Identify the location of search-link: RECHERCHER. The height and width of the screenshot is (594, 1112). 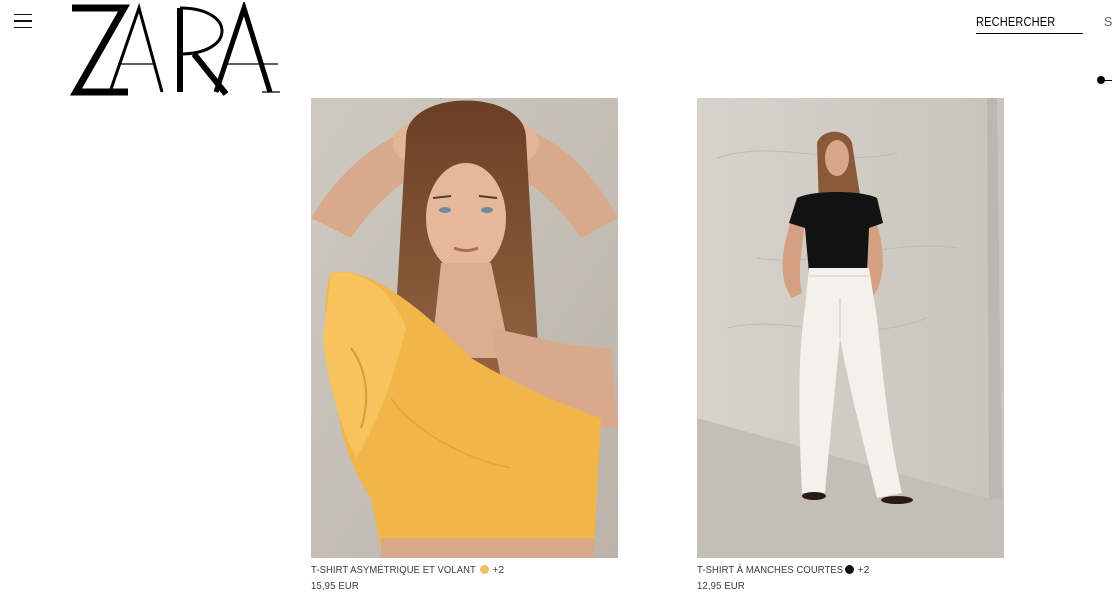
(1029, 24).